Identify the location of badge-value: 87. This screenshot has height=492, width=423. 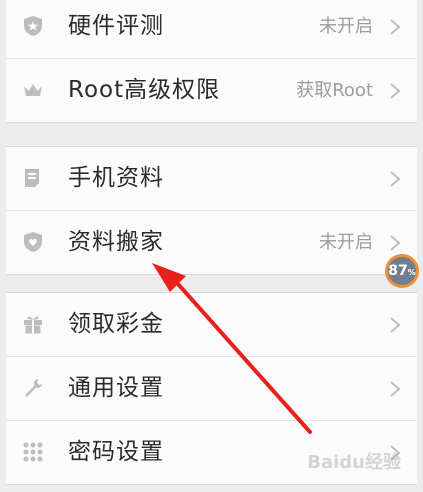
(398, 271).